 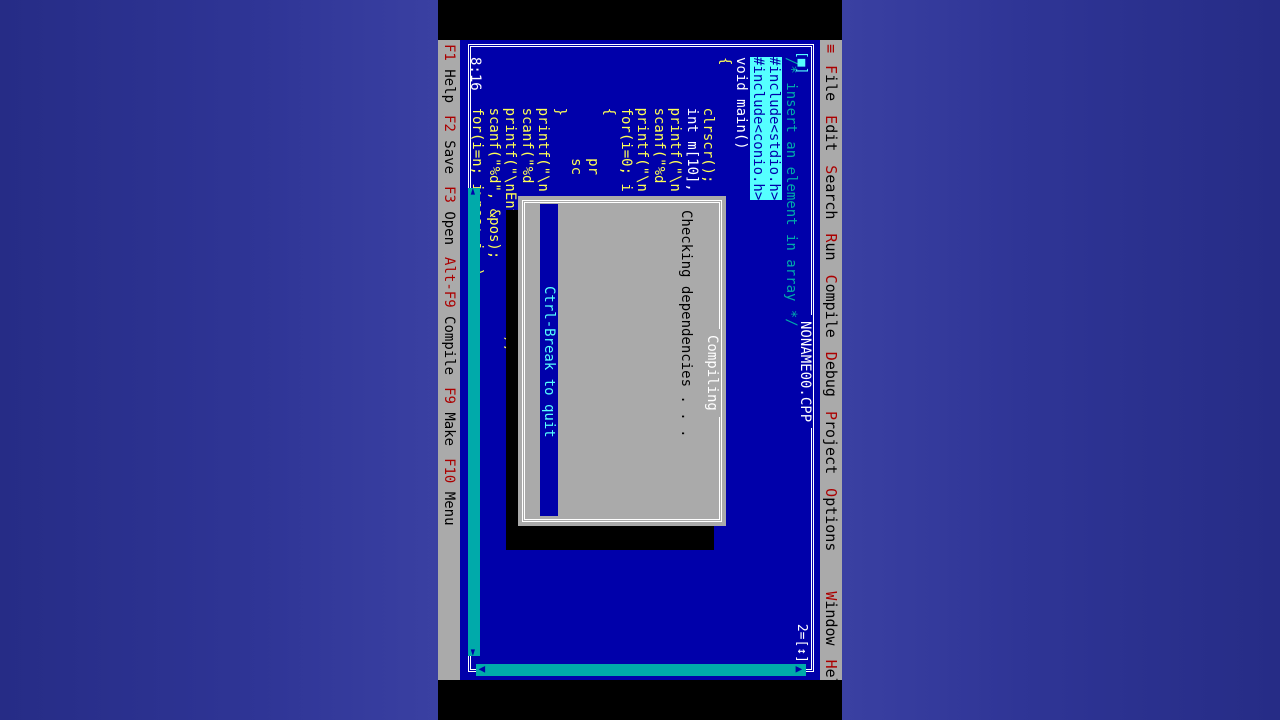 I want to click on status-label: Open, so click(x=449, y=224).